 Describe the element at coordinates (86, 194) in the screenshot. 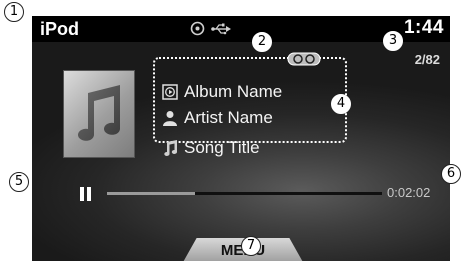

I see `pause-icon` at that location.